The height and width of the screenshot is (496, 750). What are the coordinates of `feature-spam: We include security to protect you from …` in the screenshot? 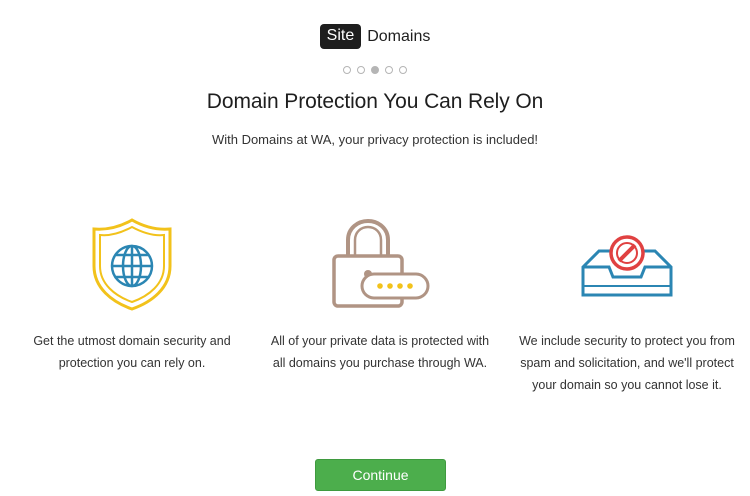 It's located at (627, 304).